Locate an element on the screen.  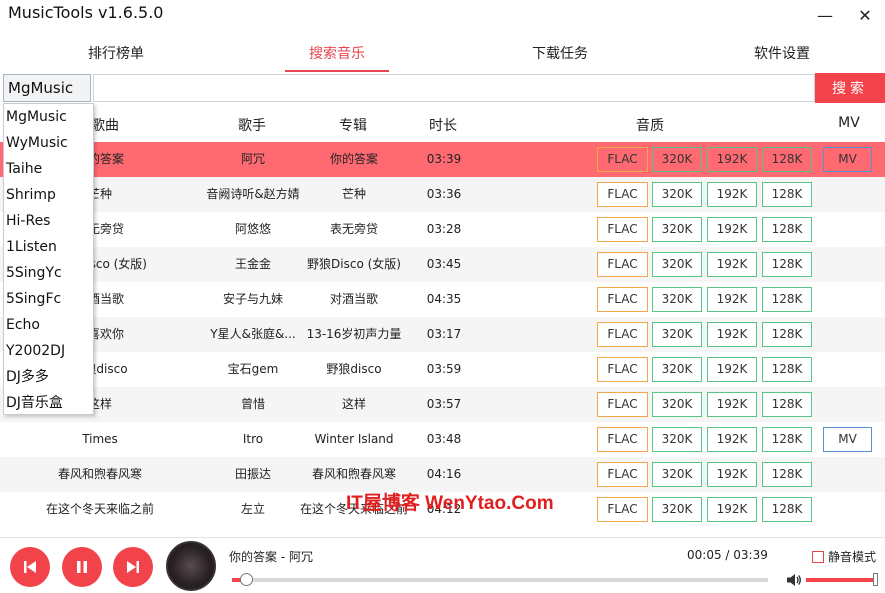
source-option: 5SingFc is located at coordinates (49, 299).